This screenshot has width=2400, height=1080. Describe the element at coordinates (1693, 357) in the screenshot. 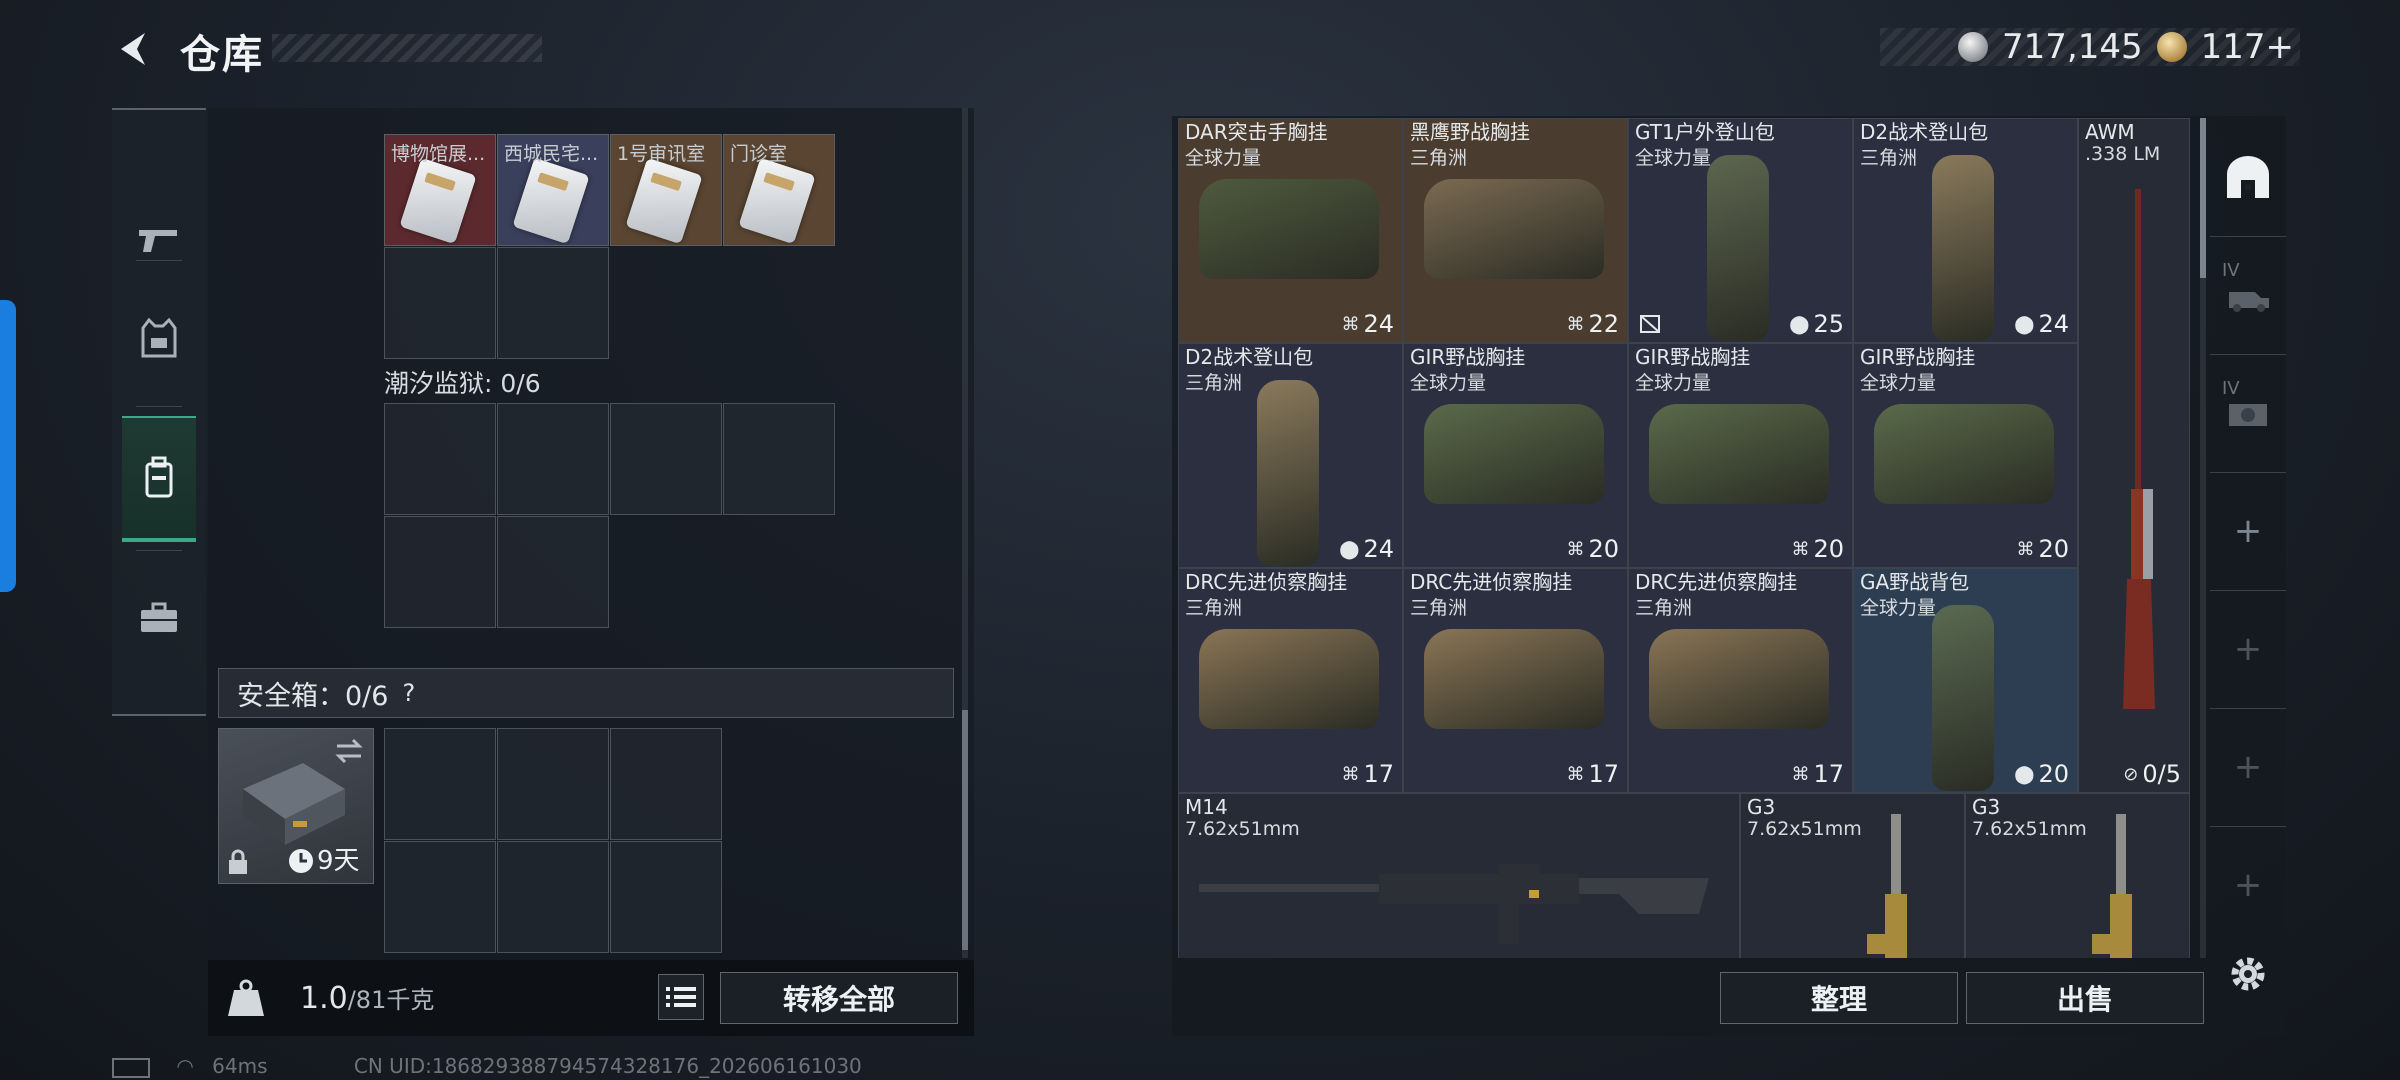

I see `item-name: GIR野战胸挂` at that location.